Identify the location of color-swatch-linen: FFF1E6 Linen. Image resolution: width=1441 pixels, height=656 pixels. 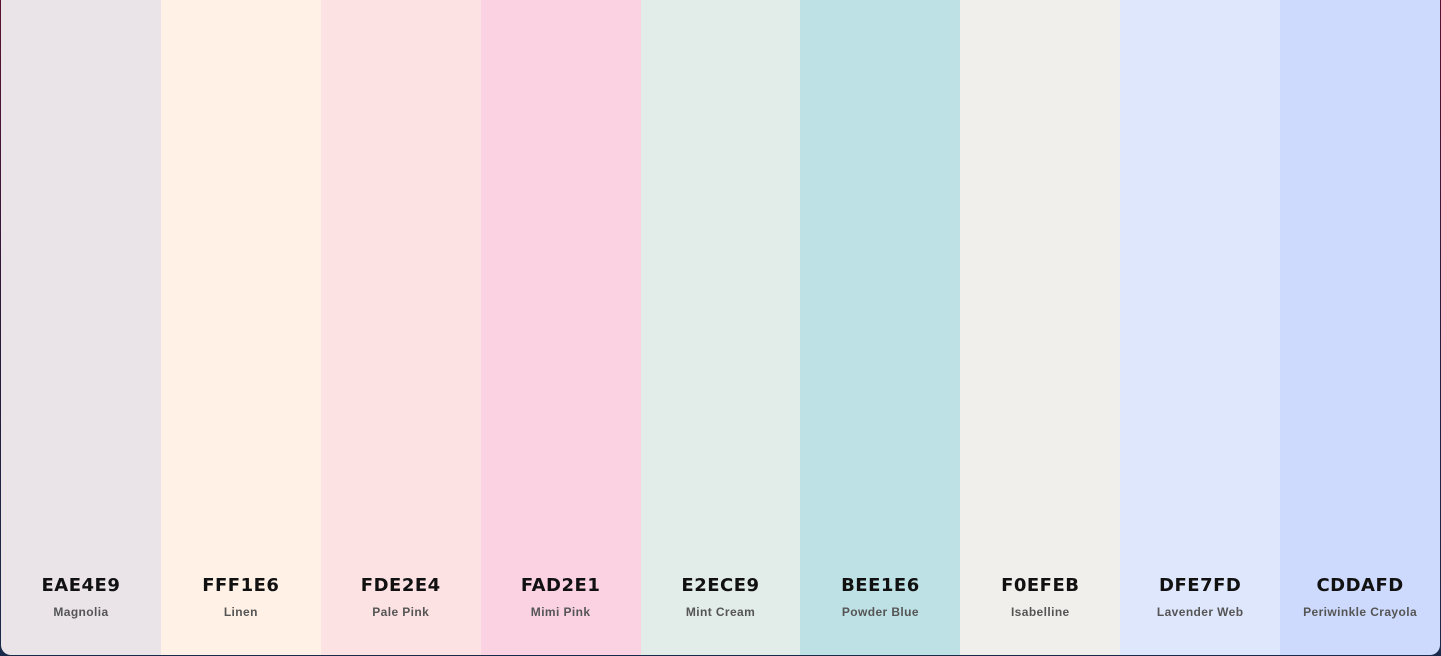
(240, 327).